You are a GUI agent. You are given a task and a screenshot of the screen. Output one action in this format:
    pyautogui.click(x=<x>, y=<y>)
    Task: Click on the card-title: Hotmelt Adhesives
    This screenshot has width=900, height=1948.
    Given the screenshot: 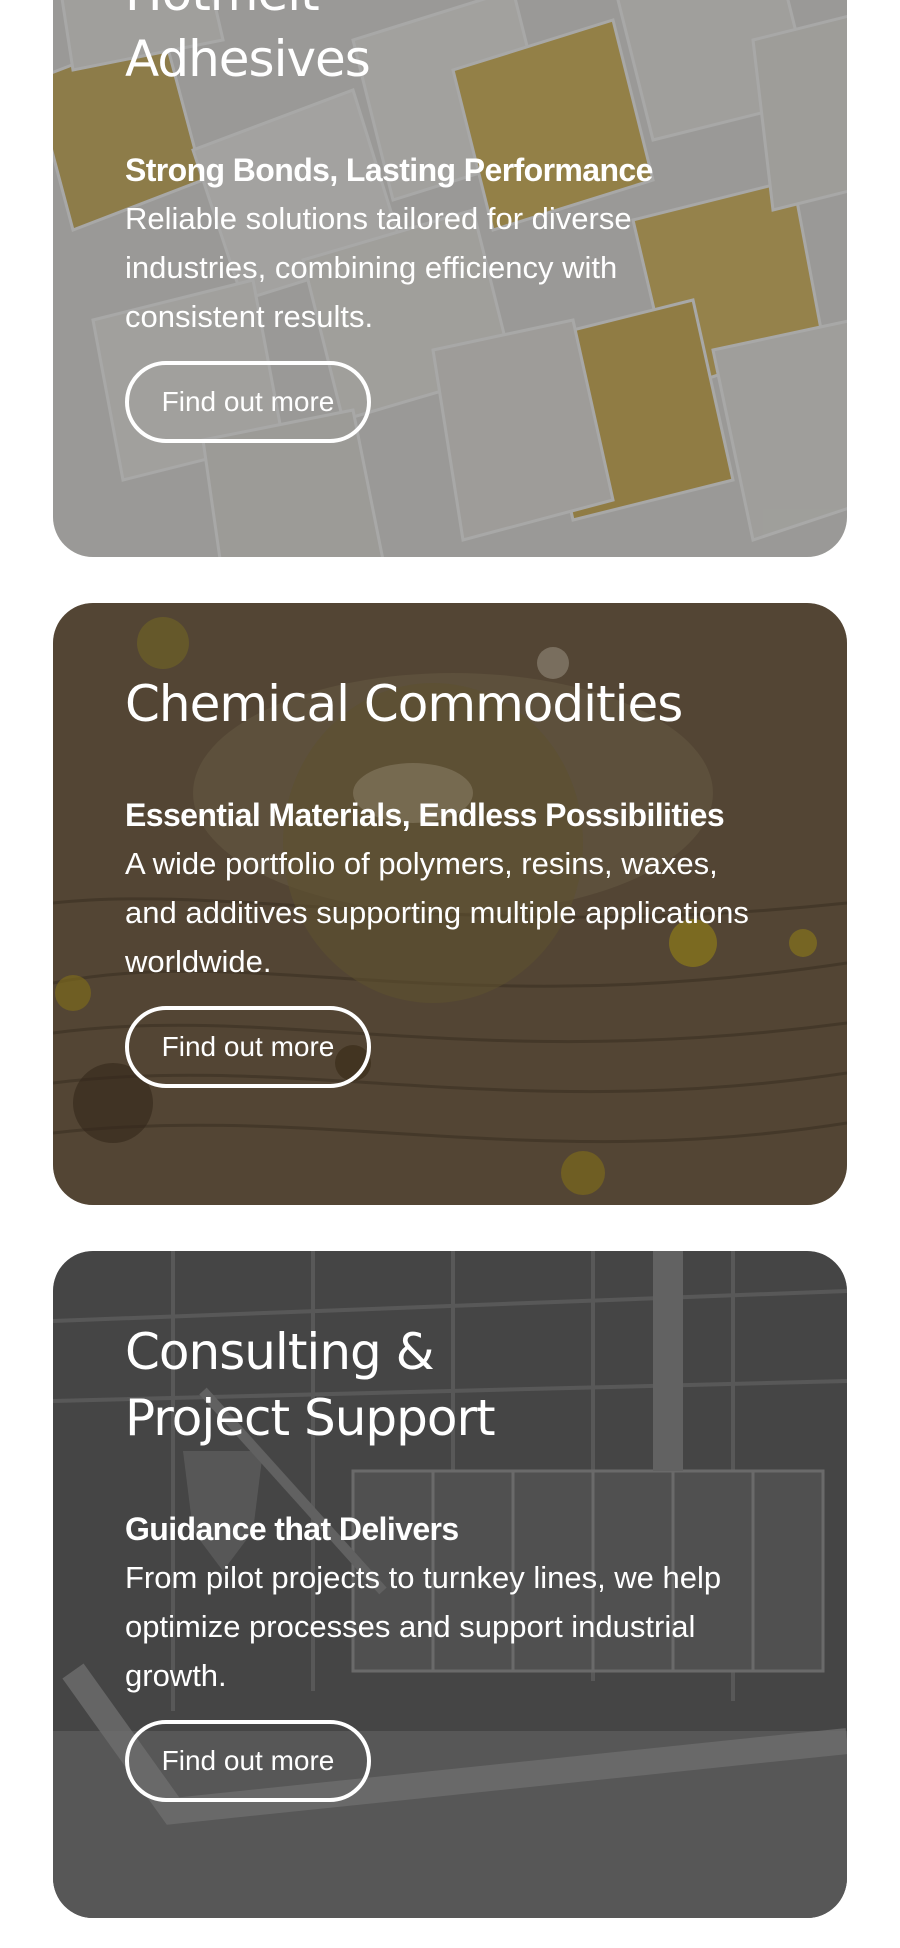 What is the action you would take?
    pyautogui.click(x=450, y=46)
    